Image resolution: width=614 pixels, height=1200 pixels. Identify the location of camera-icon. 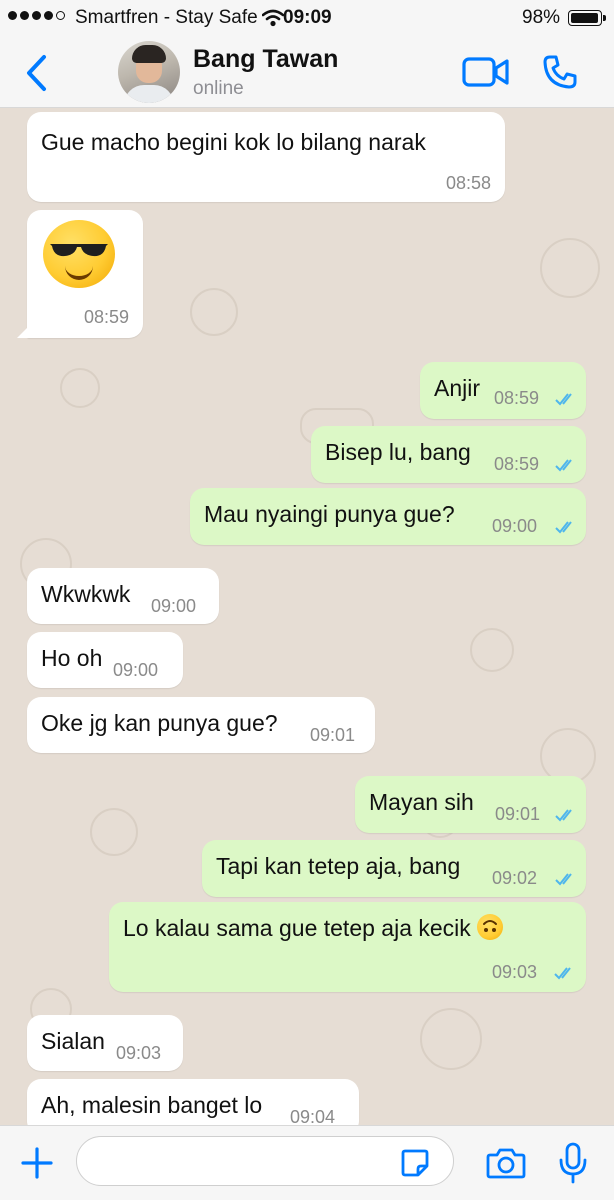
(506, 1163).